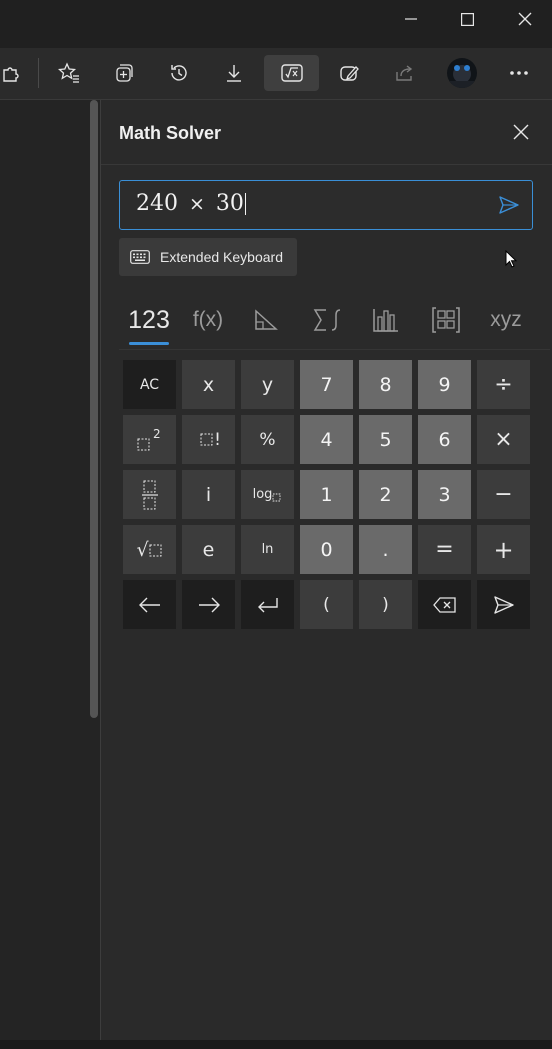 The image size is (552, 1049). What do you see at coordinates (444, 384) in the screenshot?
I see `key-9: 9` at bounding box center [444, 384].